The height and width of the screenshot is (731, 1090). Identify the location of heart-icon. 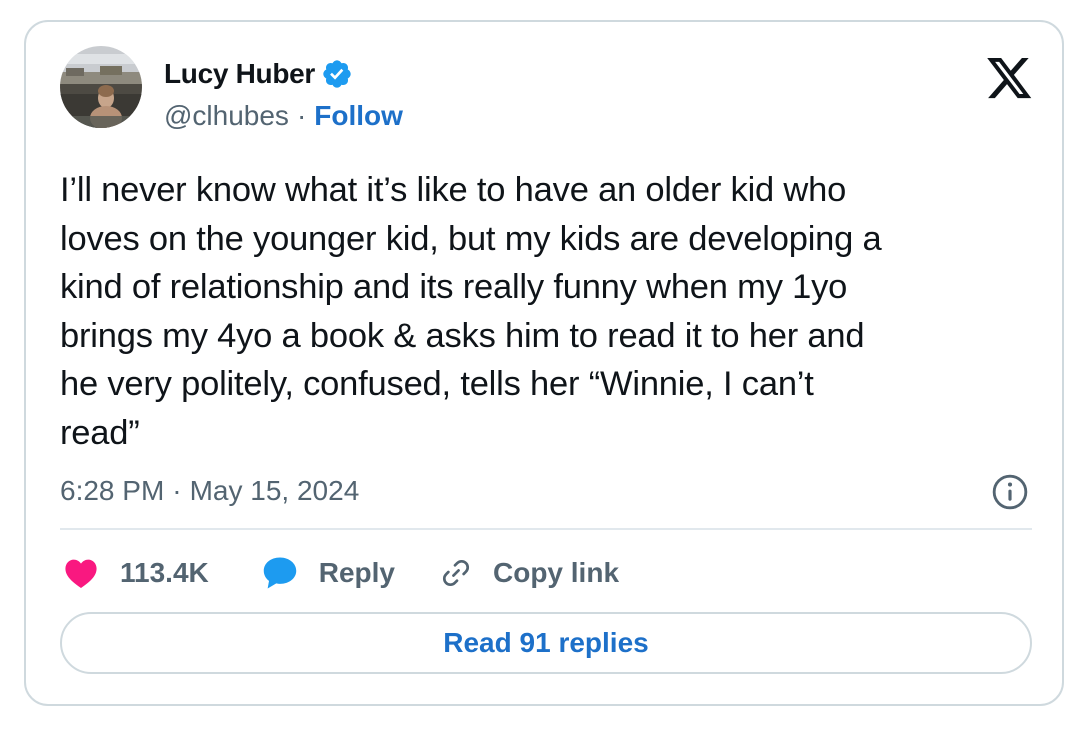
(81, 574).